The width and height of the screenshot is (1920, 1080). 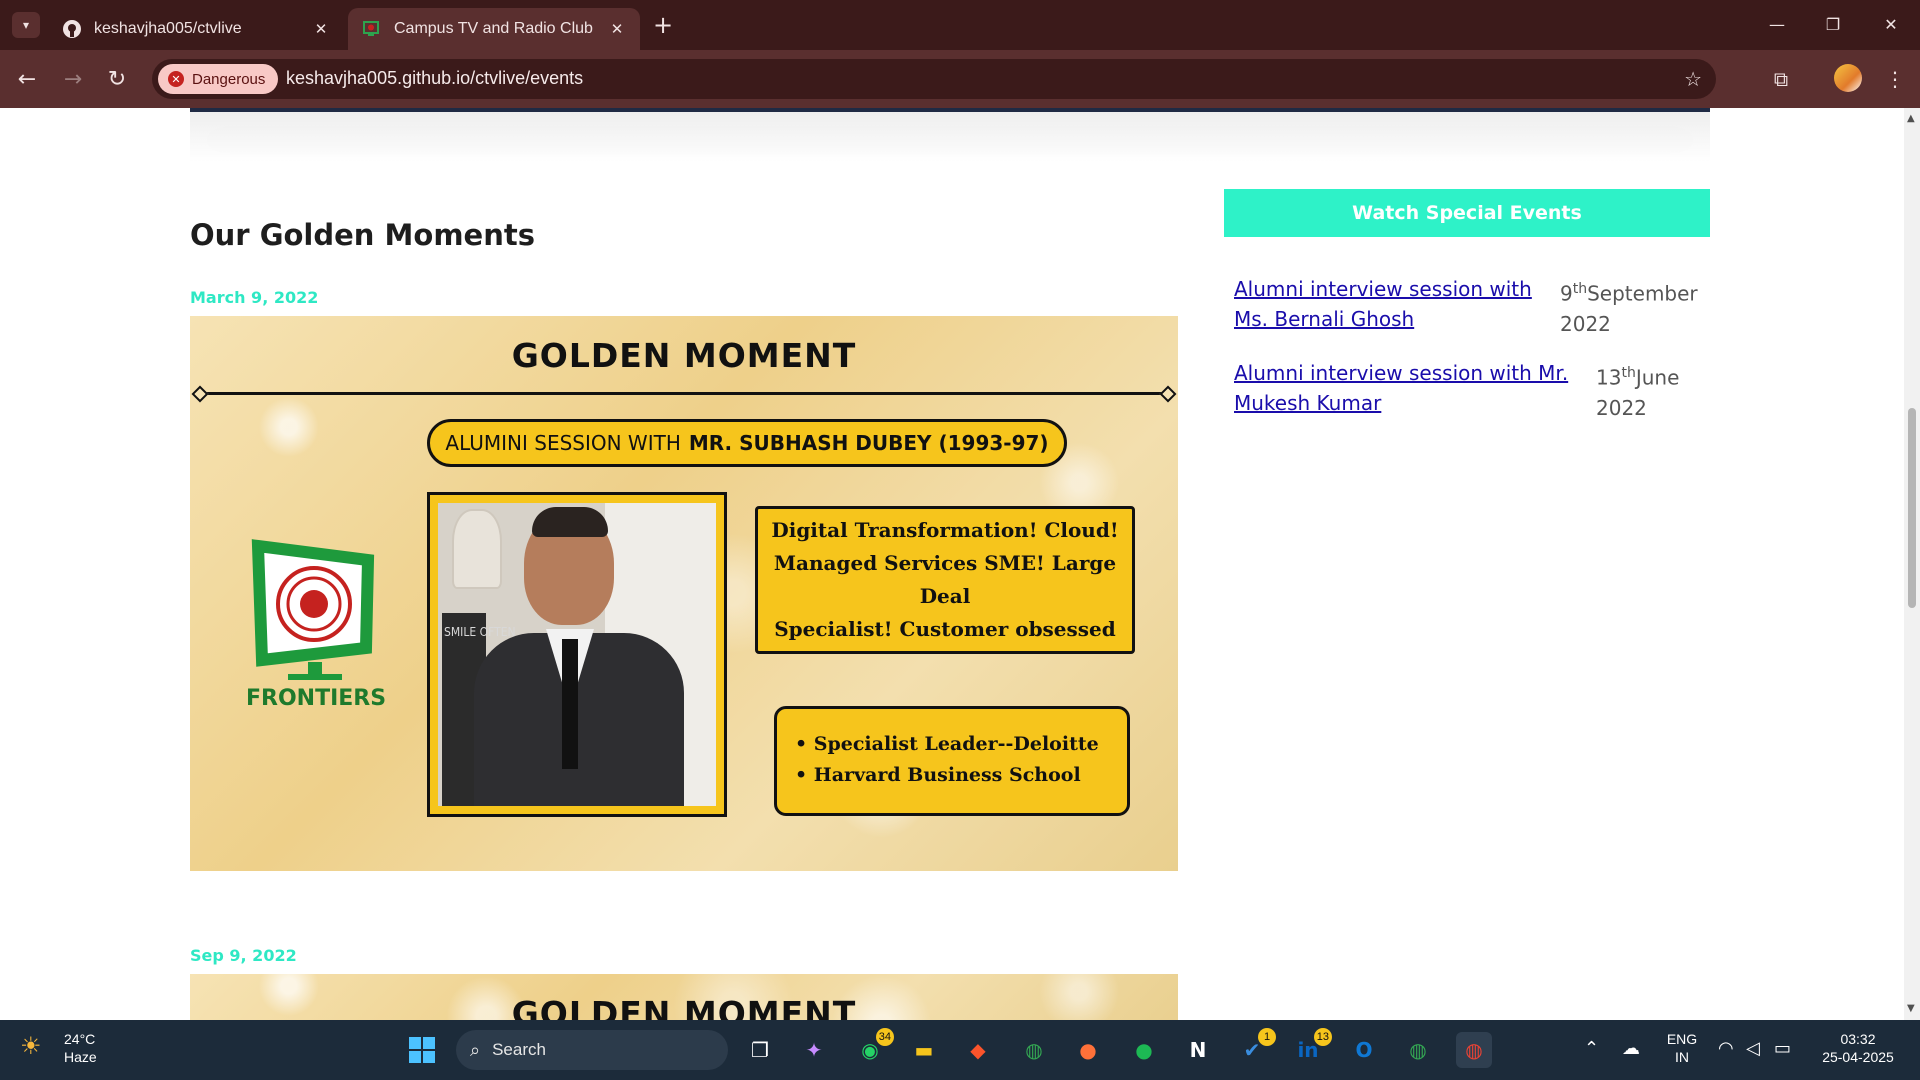 I want to click on close-window-icon: ✕, so click(x=1891, y=24).